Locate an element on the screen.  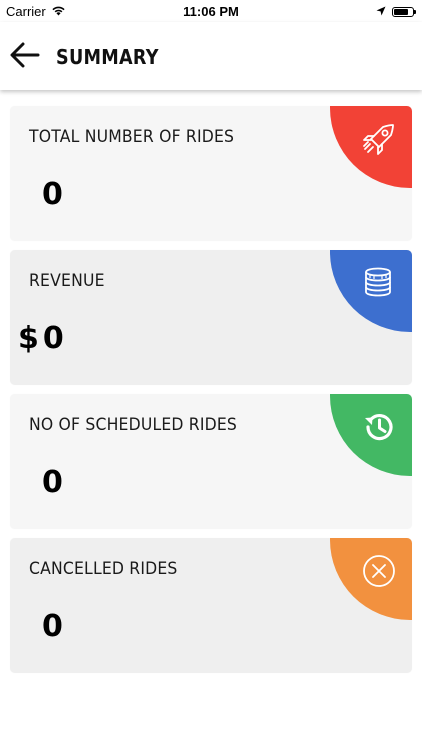
card-label: NO OF SCHEDULED RIDES is located at coordinates (133, 425).